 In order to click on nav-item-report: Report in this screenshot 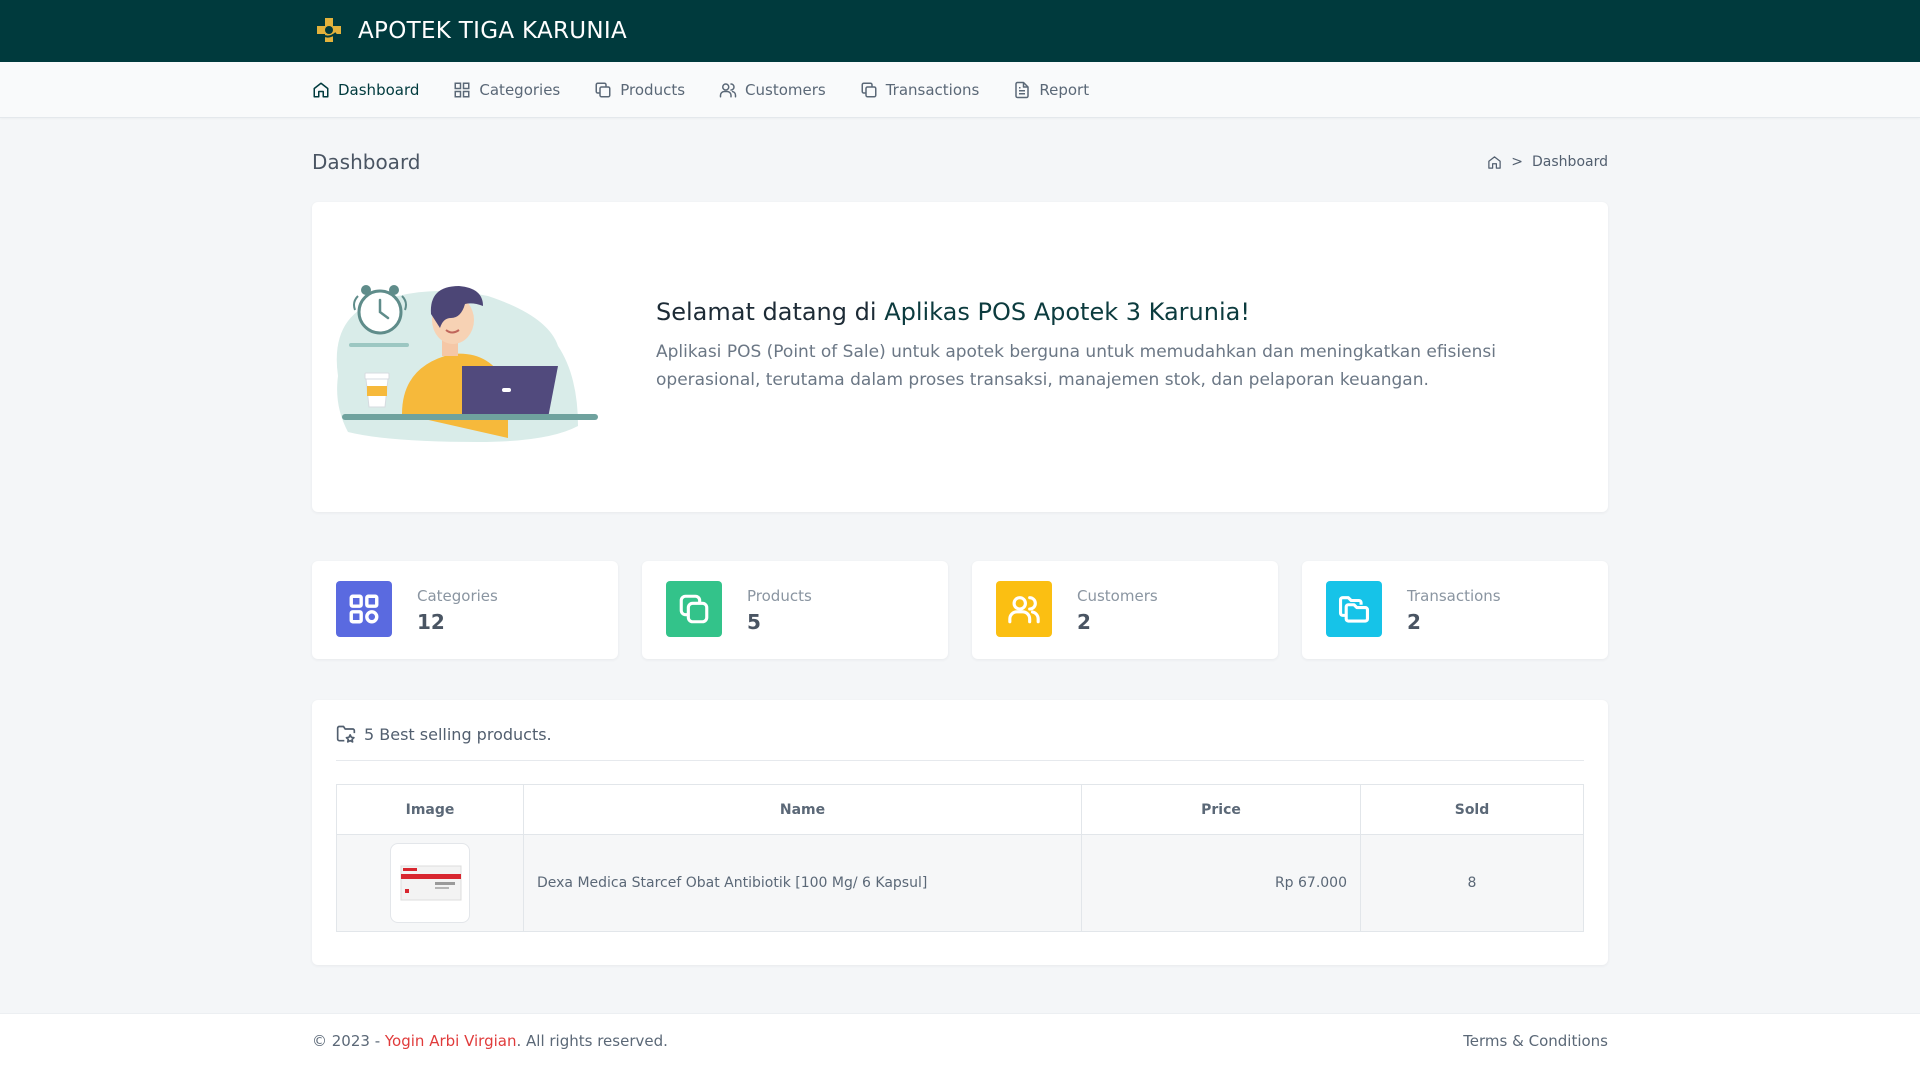, I will do `click(1051, 90)`.